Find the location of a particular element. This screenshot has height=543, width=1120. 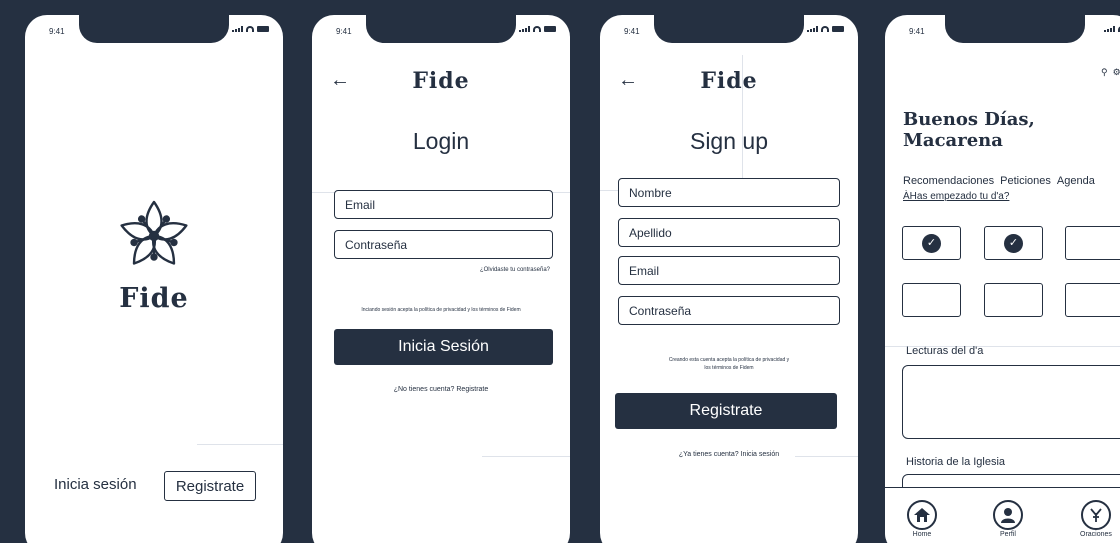

login-link: Inicia sesión is located at coordinates (95, 484).